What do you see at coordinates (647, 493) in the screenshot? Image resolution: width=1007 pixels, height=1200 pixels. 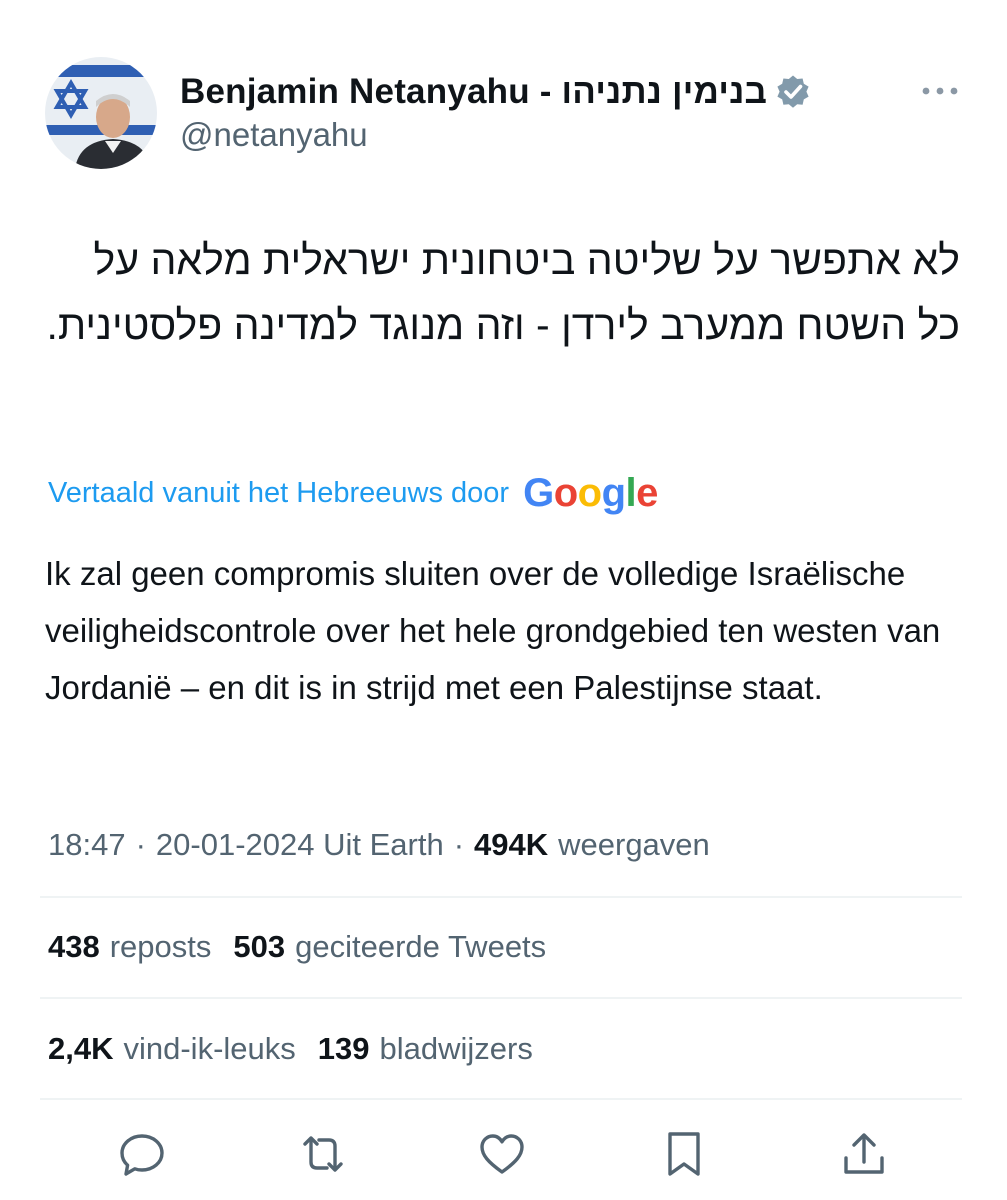 I see `google-logo-letter: e` at bounding box center [647, 493].